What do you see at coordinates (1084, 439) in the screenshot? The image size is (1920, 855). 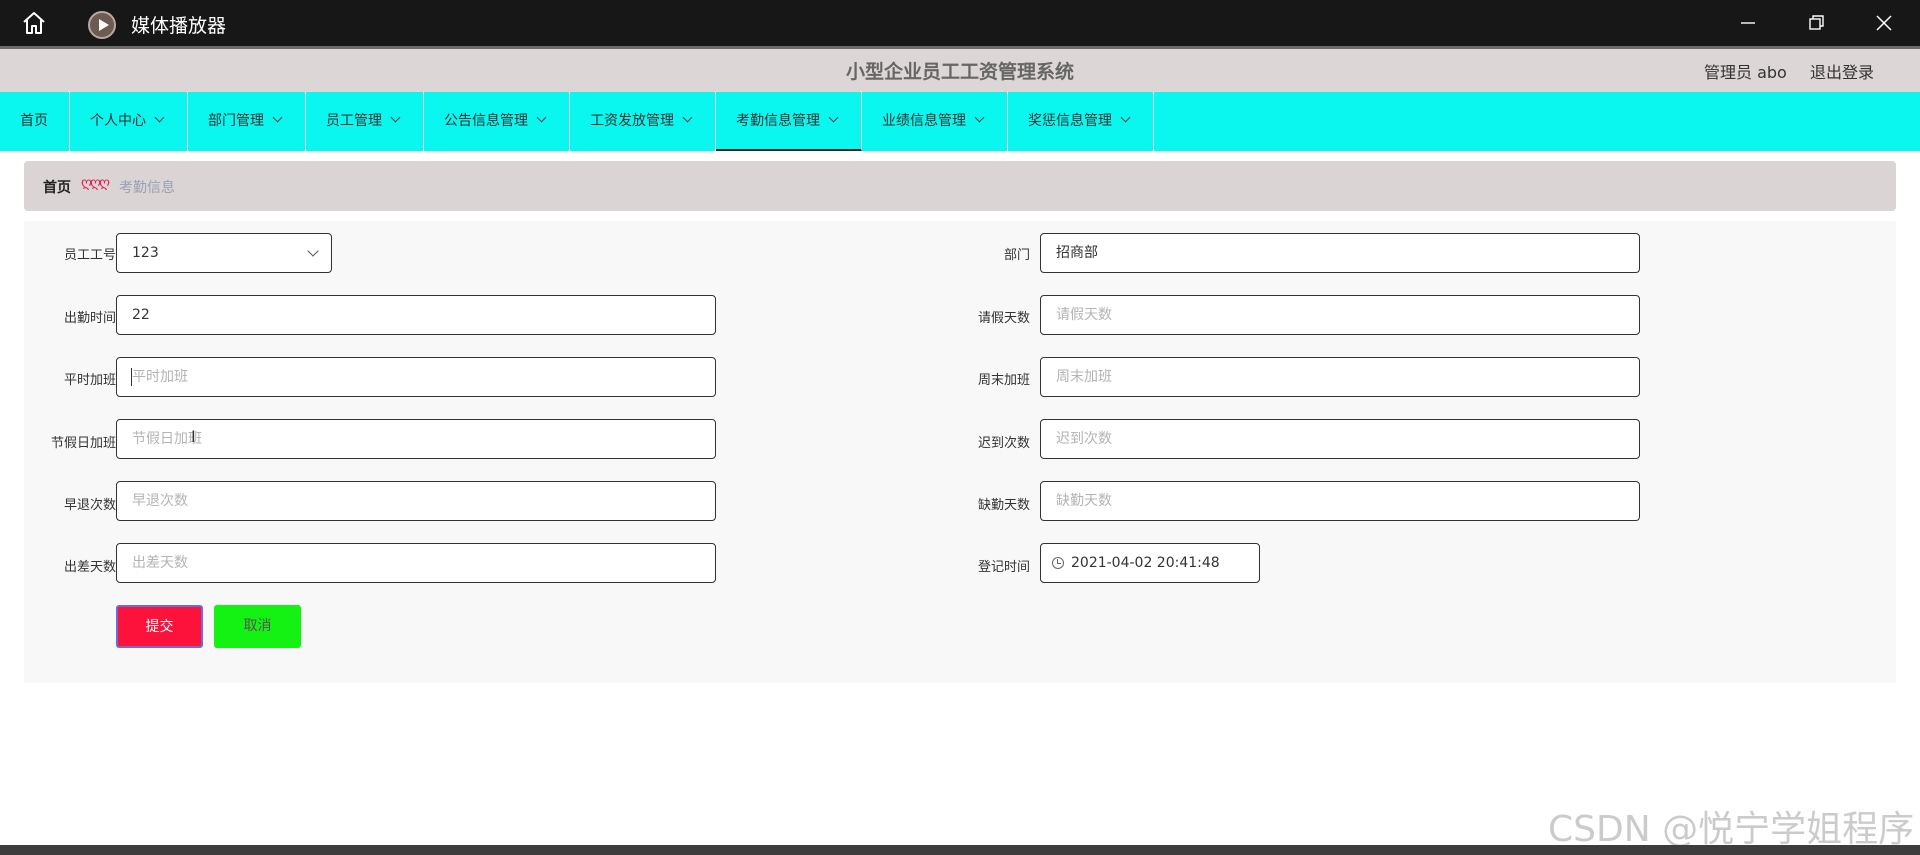 I see `late-count-placeholder: 迟到次数` at bounding box center [1084, 439].